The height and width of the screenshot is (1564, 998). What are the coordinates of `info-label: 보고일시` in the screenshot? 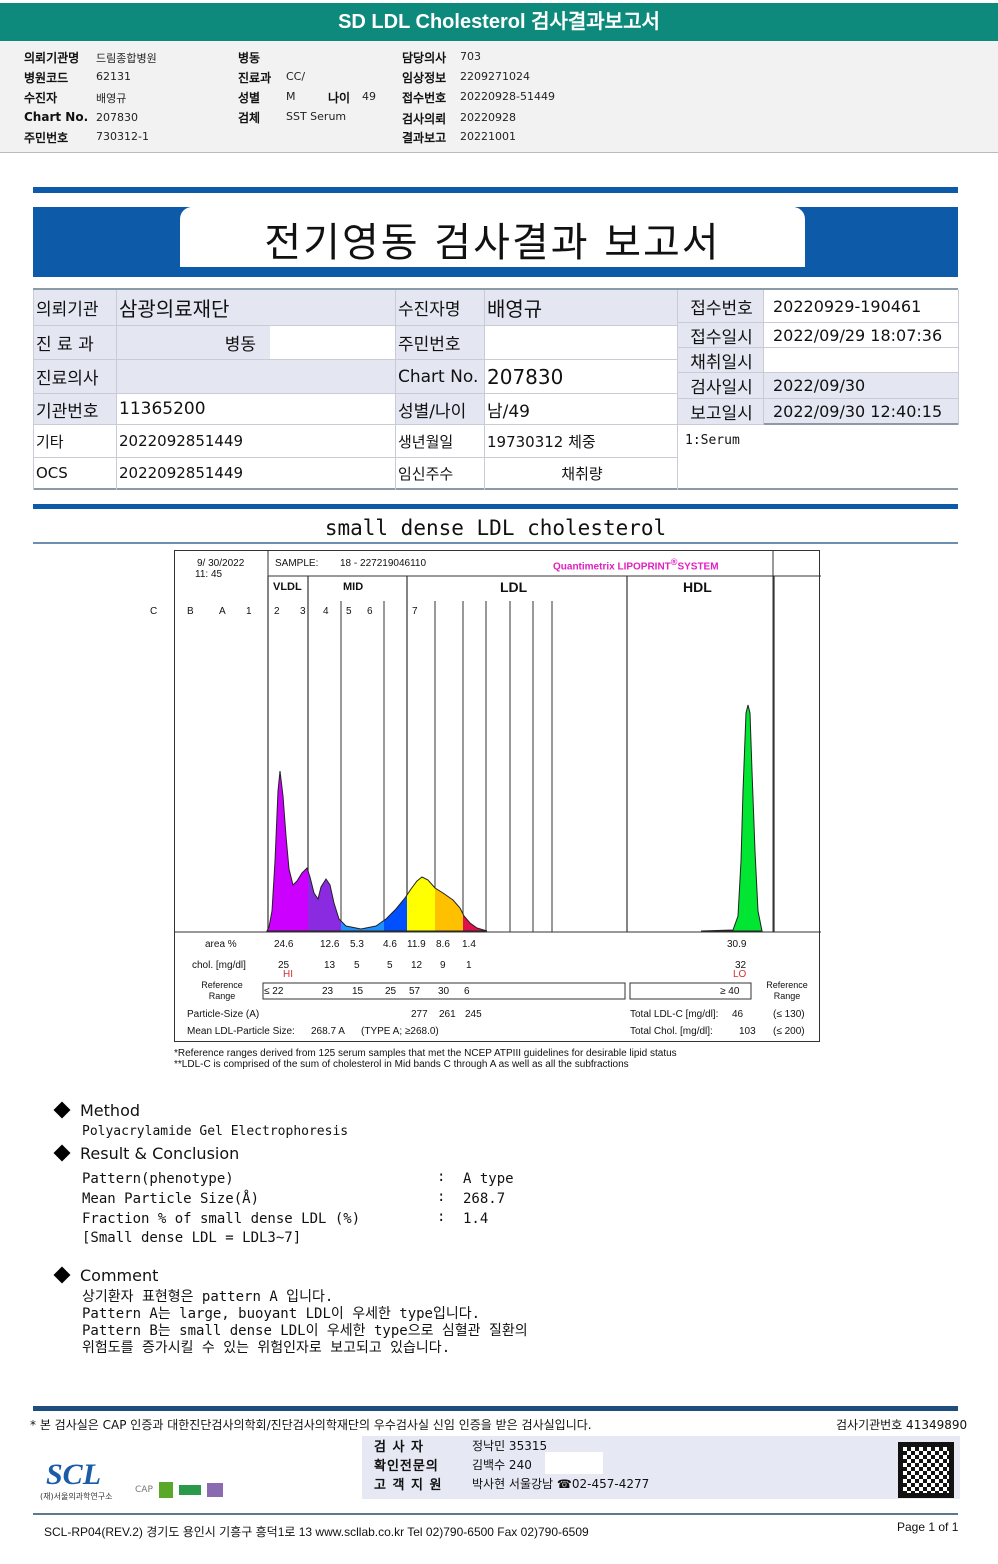 It's located at (720, 412).